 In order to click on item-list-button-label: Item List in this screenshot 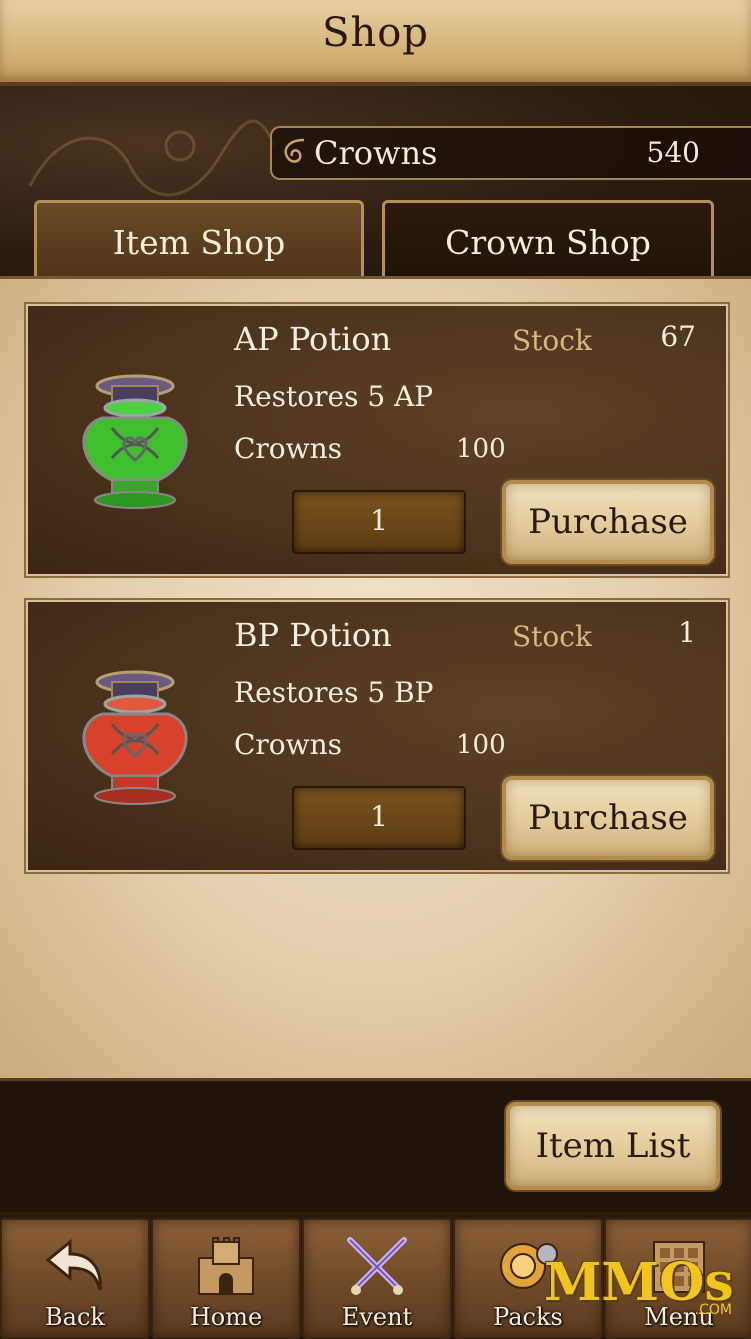, I will do `click(613, 1146)`.